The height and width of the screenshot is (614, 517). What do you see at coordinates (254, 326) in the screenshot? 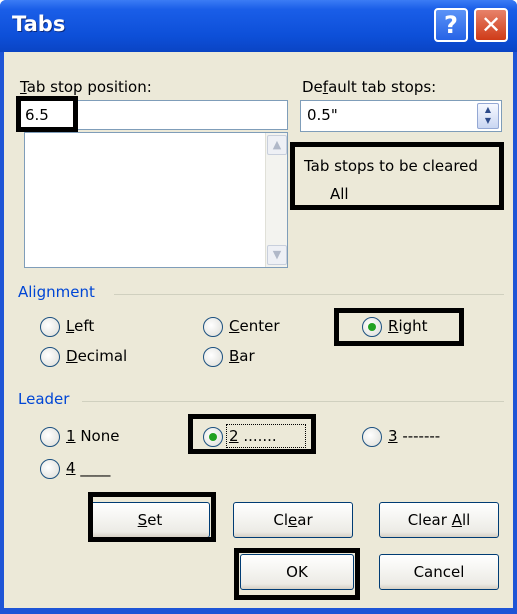
I see `align-center-label: Center` at bounding box center [254, 326].